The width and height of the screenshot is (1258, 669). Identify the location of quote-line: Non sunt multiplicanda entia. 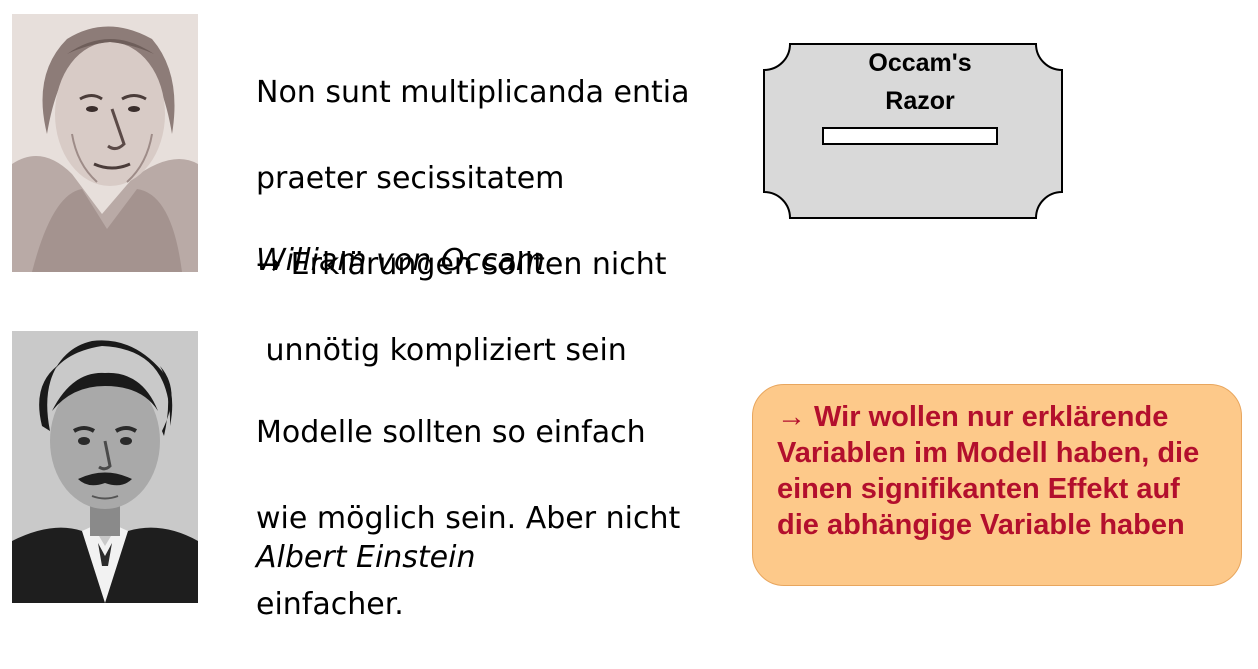
(473, 92).